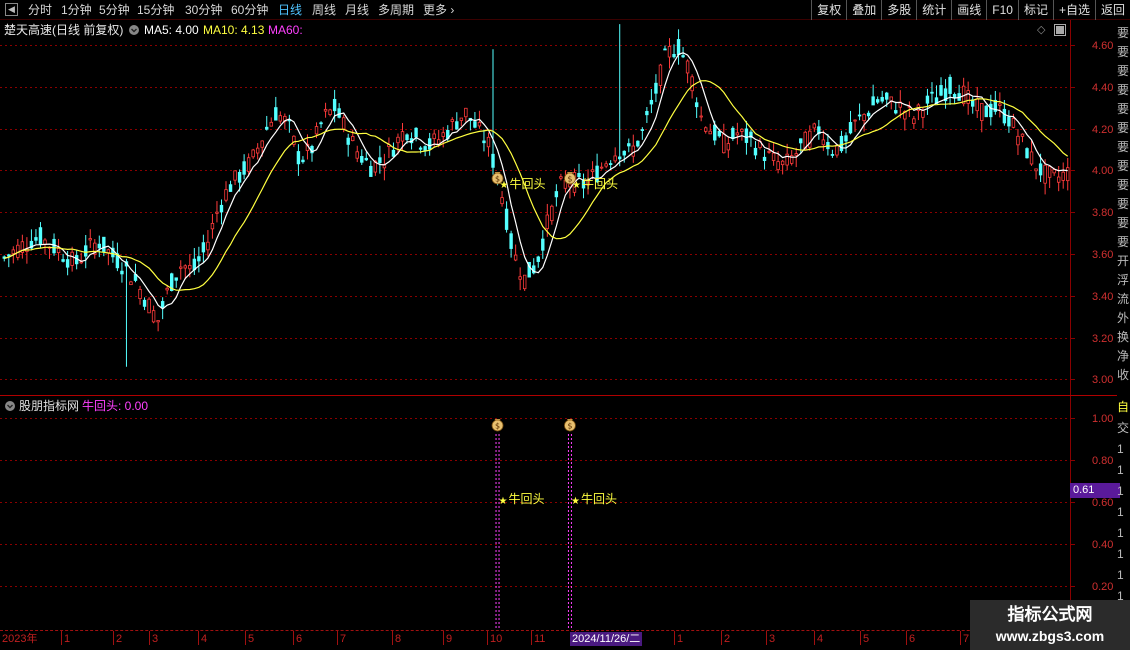 This screenshot has height=650, width=1130. I want to click on indicator-signal-label: 牛回头, so click(598, 499).